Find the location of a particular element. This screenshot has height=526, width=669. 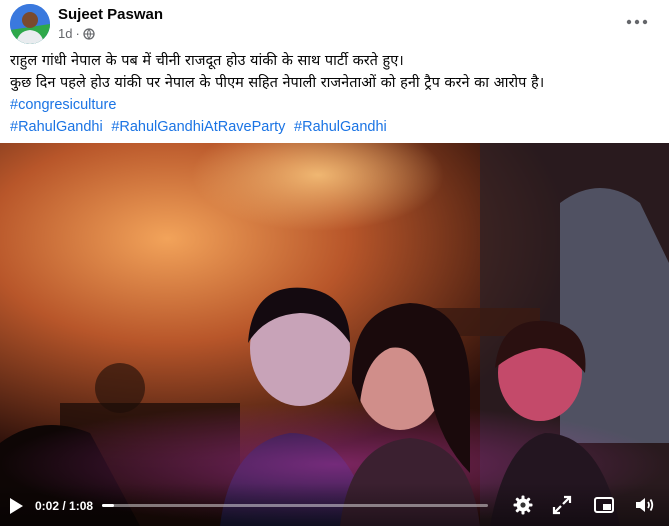

post-meta: 1d · is located at coordinates (76, 33).